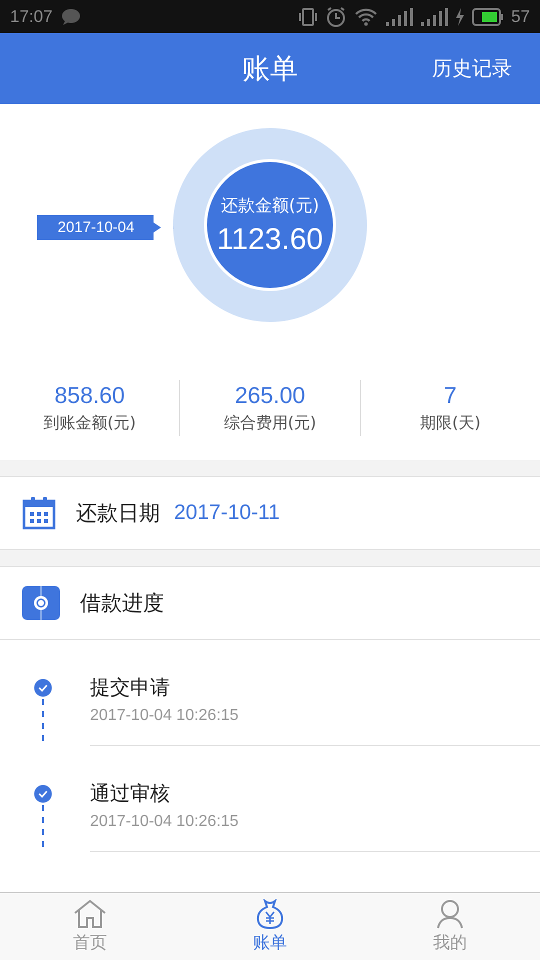 The image size is (540, 960). I want to click on amount-value: 1123.60, so click(270, 239).